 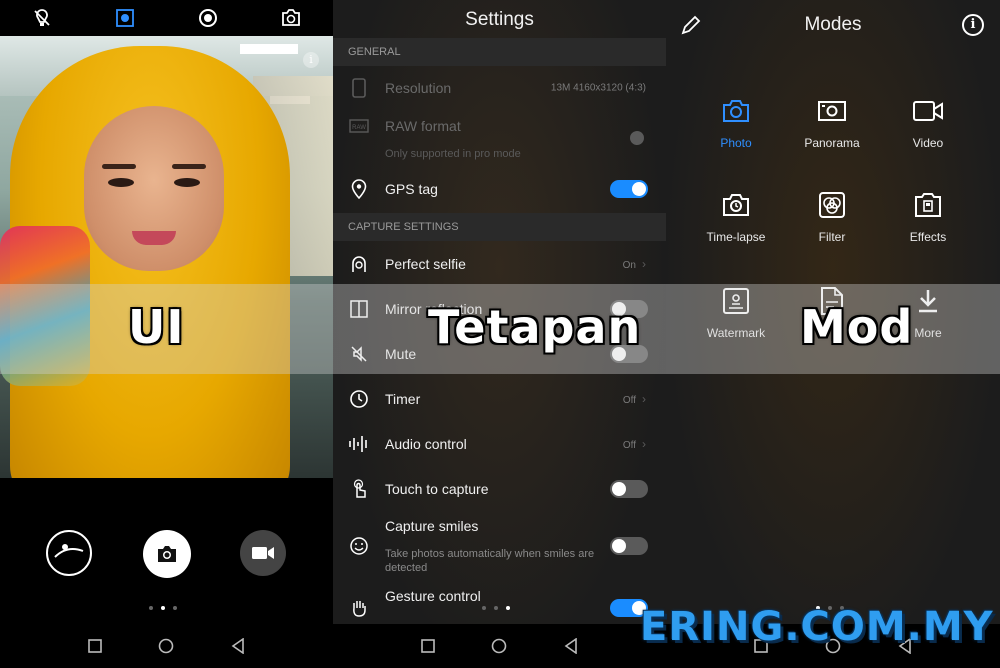 I want to click on gps-tag-toggle, so click(x=629, y=189).